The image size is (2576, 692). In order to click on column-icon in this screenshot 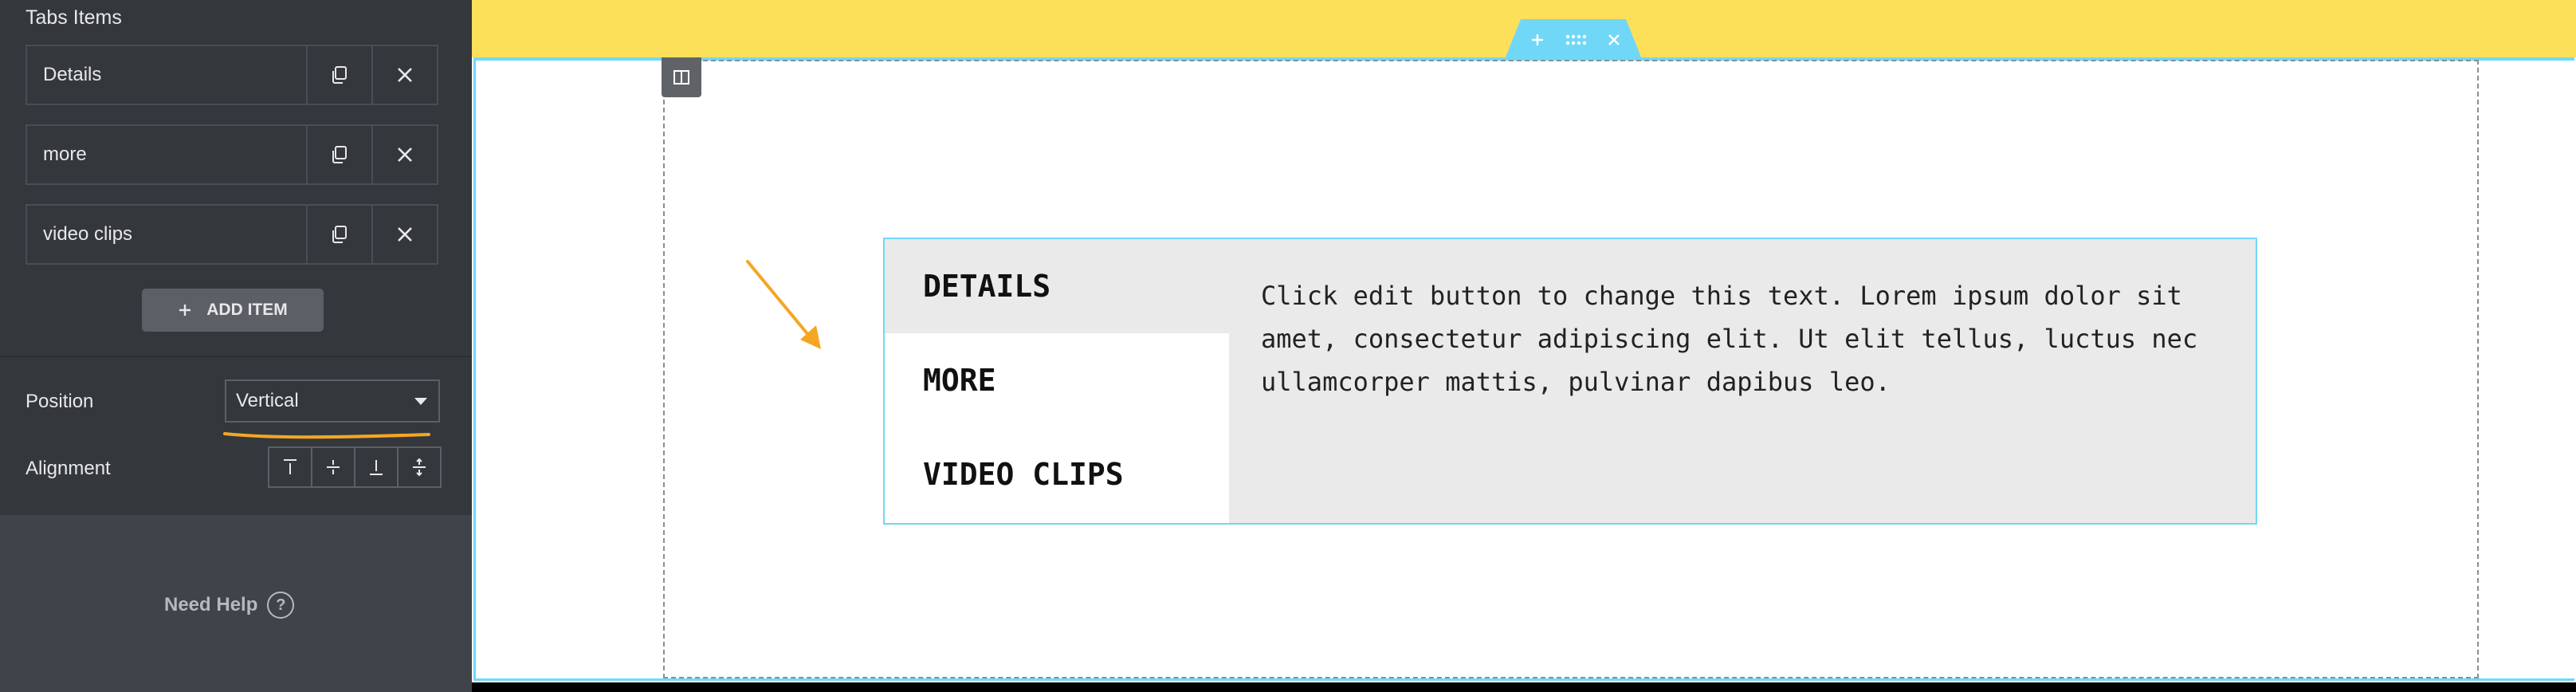, I will do `click(681, 78)`.